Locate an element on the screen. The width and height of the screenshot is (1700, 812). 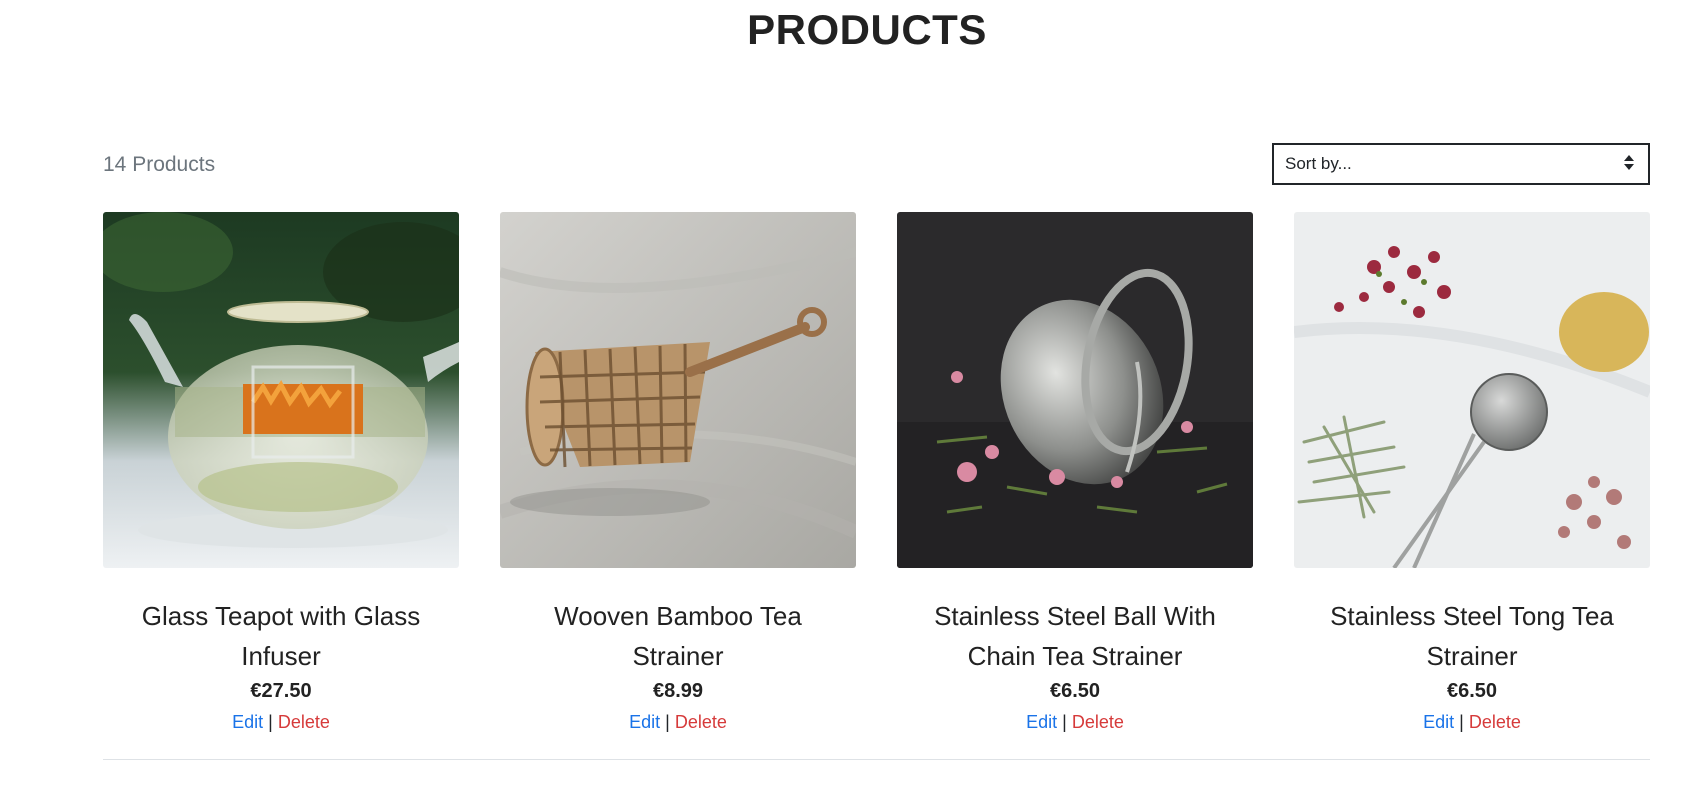
sort-arrows-icon is located at coordinates (1629, 164).